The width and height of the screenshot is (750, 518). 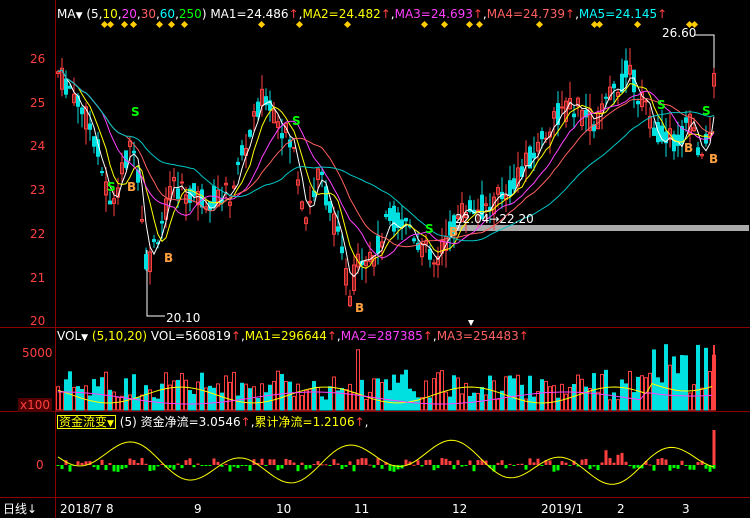 What do you see at coordinates (38, 321) in the screenshot?
I see `price-tick-20: 20` at bounding box center [38, 321].